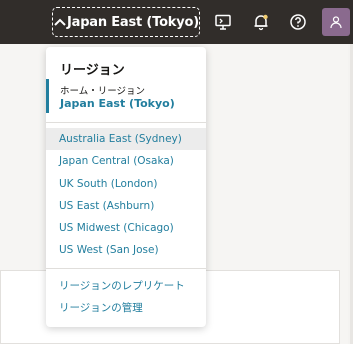 Image resolution: width=353 pixels, height=344 pixels. I want to click on region-button-label: Japan East (Tokyo), so click(132, 22).